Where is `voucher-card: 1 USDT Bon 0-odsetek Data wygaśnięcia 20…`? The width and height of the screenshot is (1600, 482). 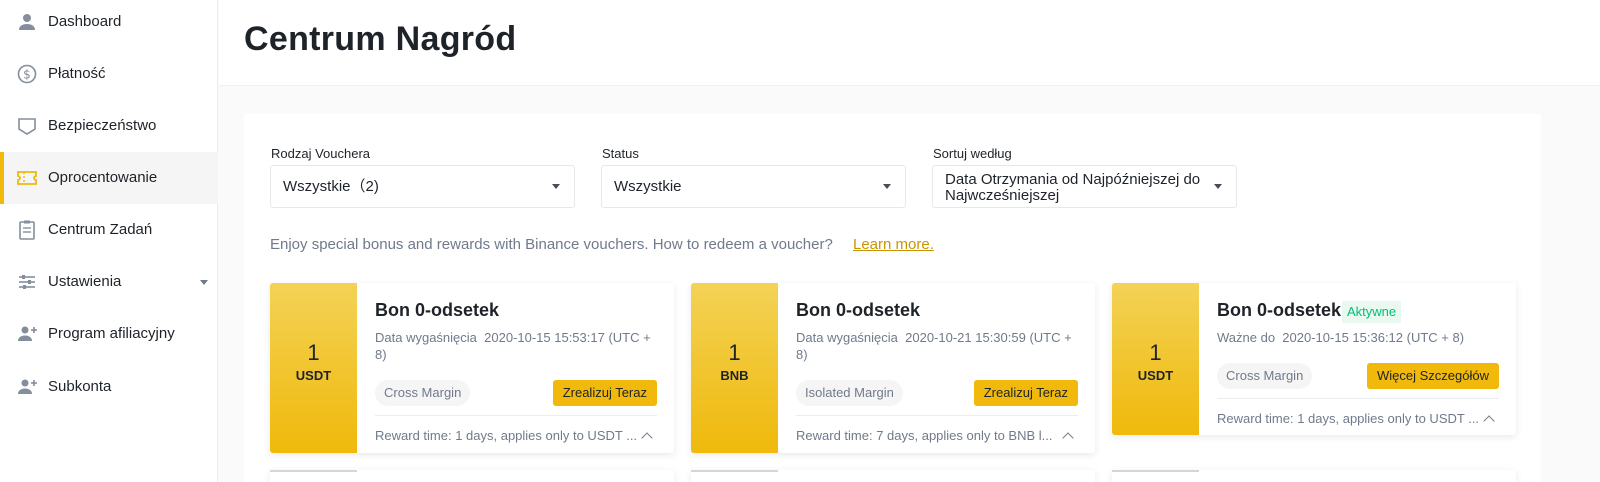 voucher-card: 1 USDT Bon 0-odsetek Data wygaśnięcia 20… is located at coordinates (472, 368).